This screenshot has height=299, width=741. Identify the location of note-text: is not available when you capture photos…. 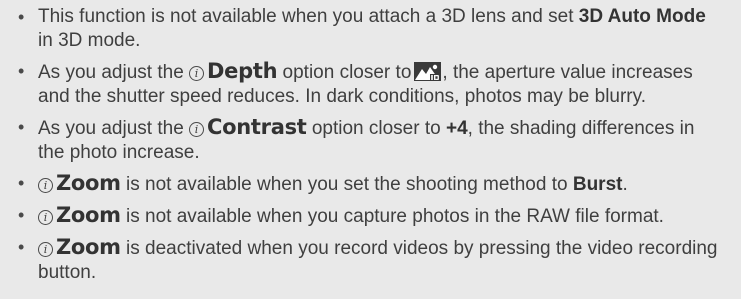
(395, 216).